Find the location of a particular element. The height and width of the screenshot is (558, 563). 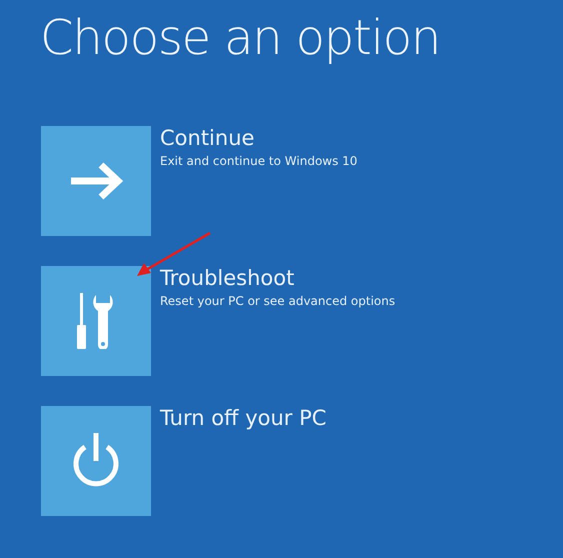

option-title: Turn off your PC is located at coordinates (243, 418).